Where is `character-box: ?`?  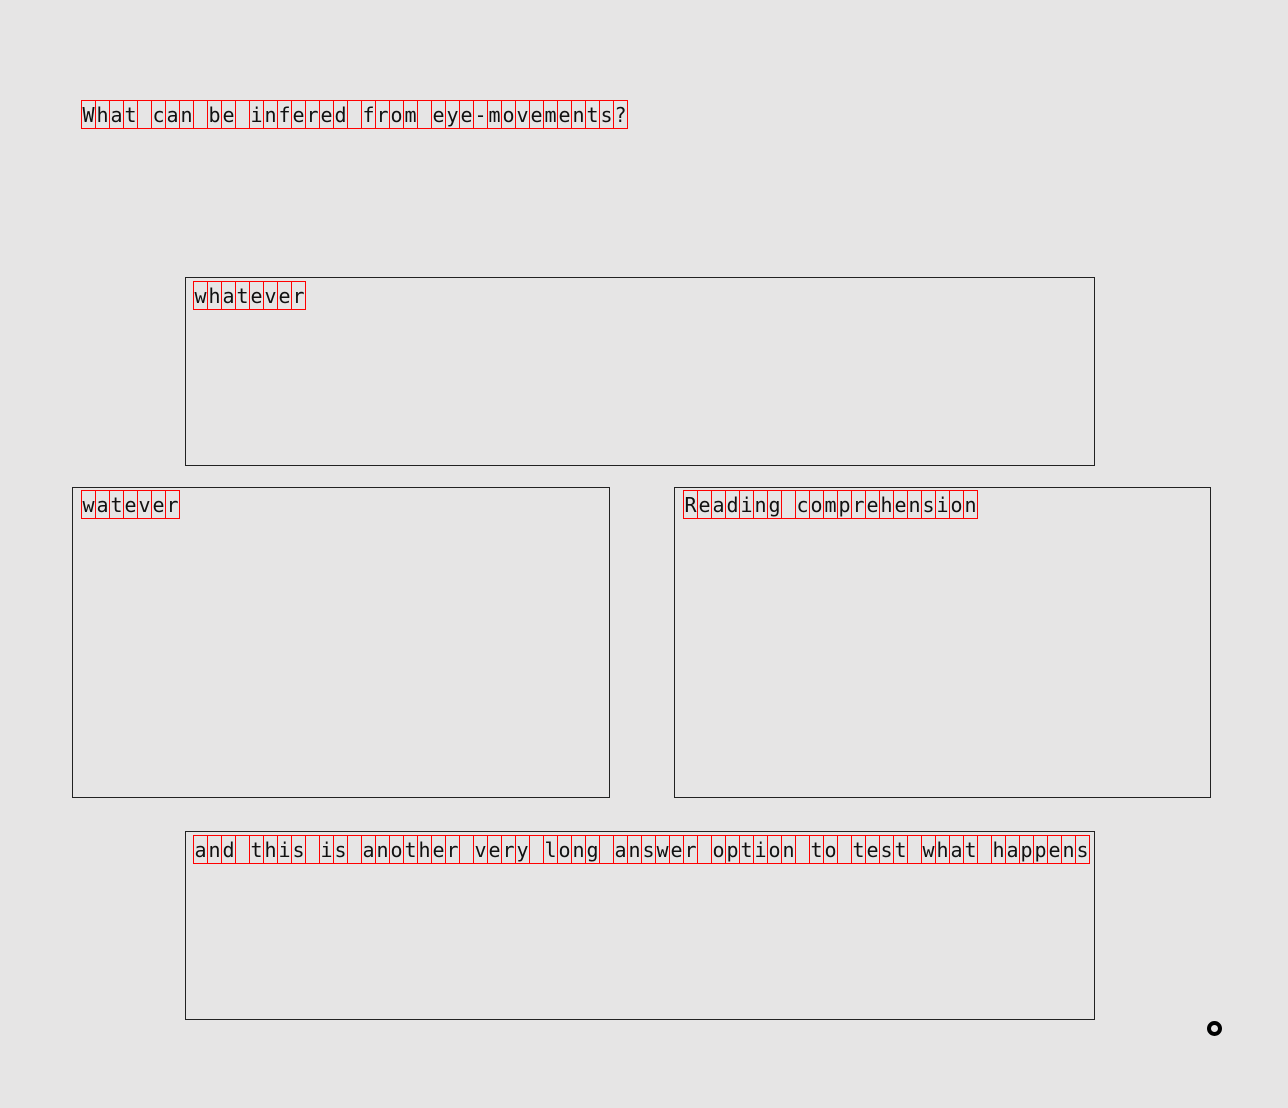 character-box: ? is located at coordinates (620, 114).